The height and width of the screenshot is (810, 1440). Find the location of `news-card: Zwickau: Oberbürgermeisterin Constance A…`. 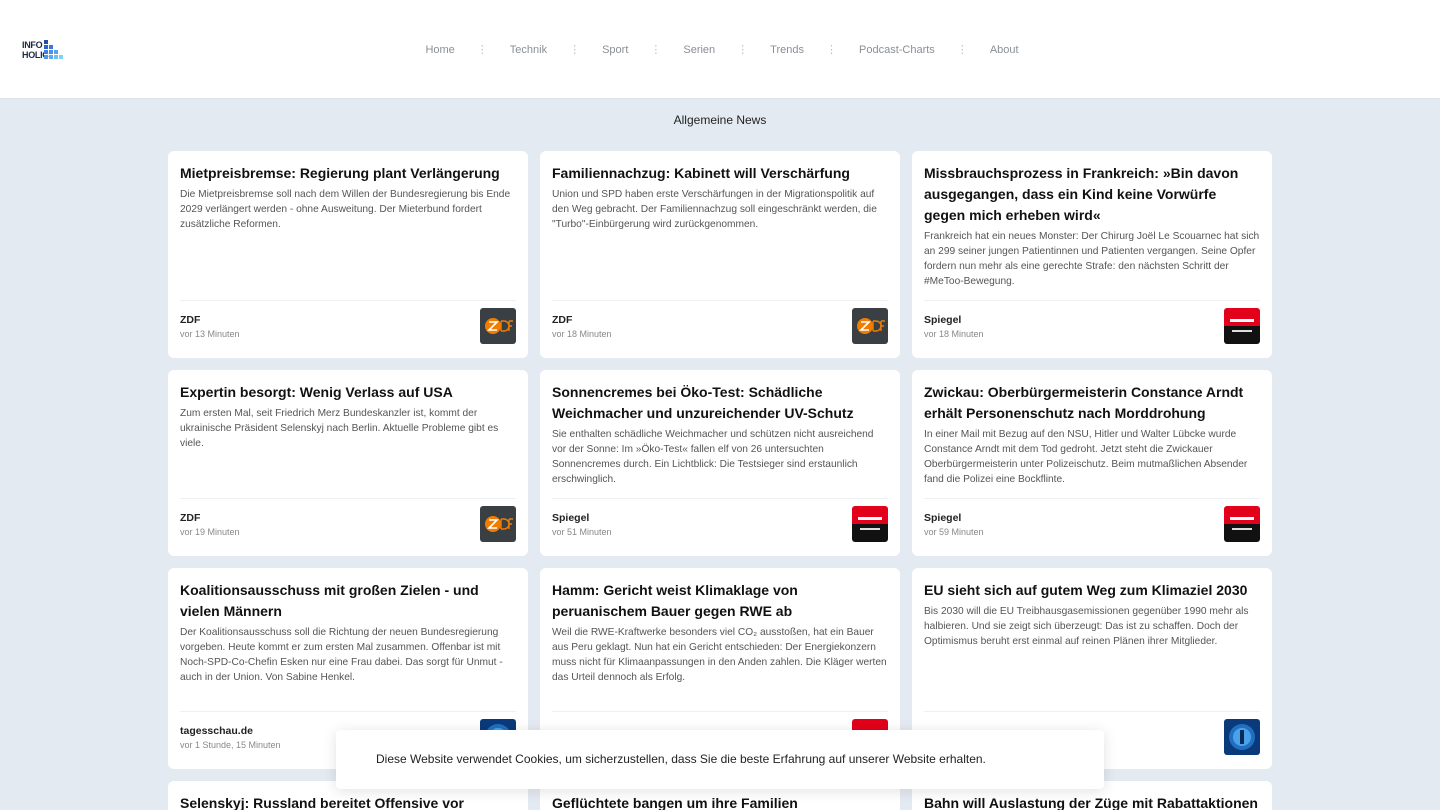

news-card: Zwickau: Oberbürgermeisterin Constance A… is located at coordinates (1092, 463).